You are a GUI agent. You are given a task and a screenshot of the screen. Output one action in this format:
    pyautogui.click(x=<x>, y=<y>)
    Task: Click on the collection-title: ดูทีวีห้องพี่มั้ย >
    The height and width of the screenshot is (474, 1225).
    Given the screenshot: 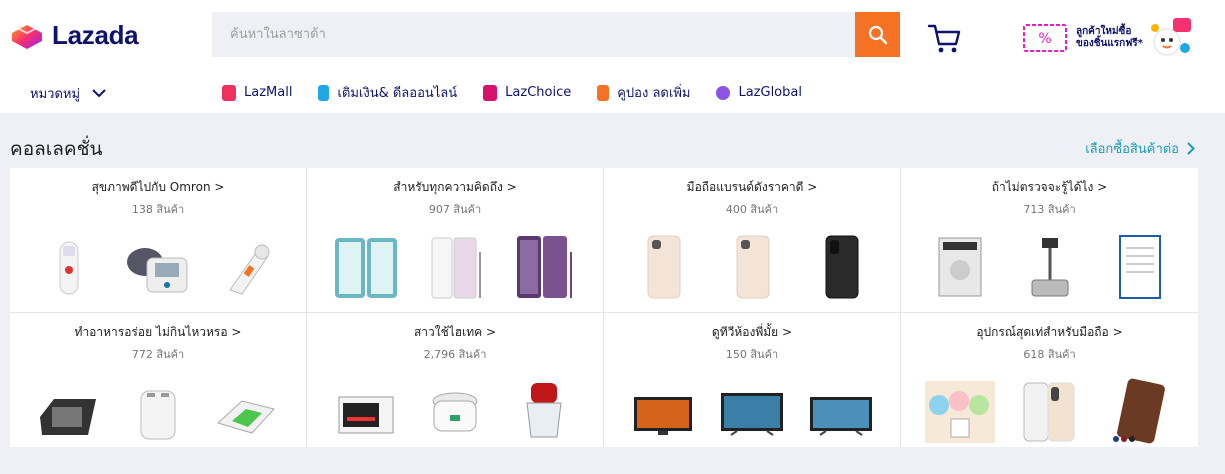 What is the action you would take?
    pyautogui.click(x=752, y=331)
    